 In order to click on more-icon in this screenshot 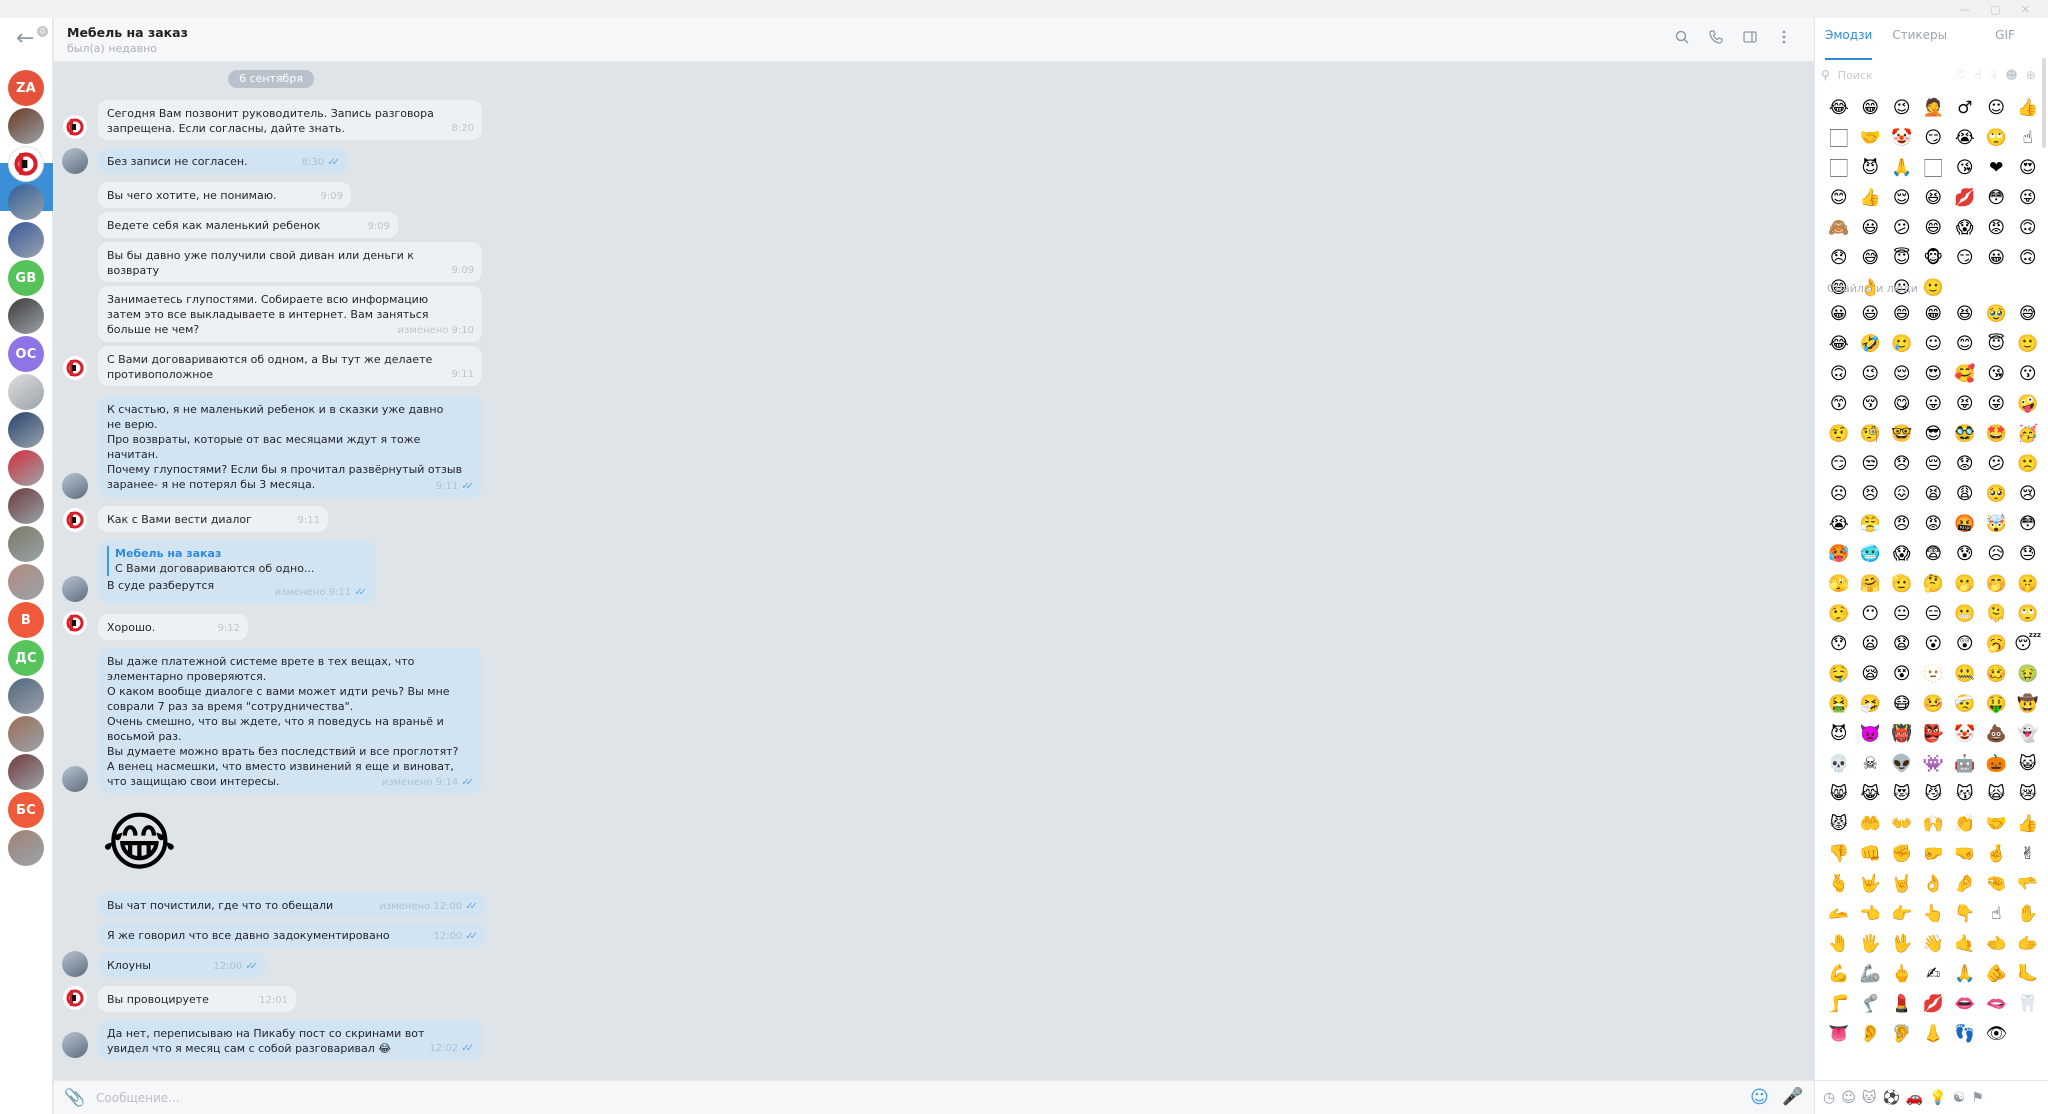, I will do `click(1784, 39)`.